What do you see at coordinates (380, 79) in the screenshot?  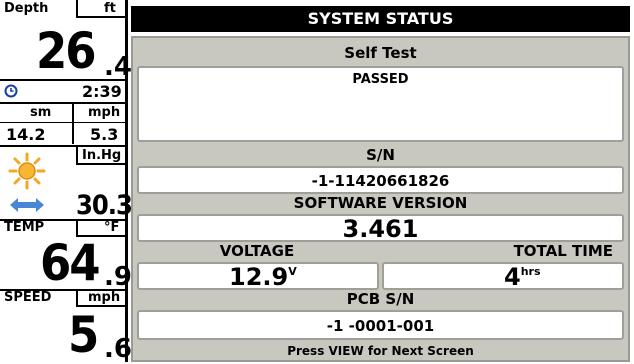 I see `self-test-value: PASSED` at bounding box center [380, 79].